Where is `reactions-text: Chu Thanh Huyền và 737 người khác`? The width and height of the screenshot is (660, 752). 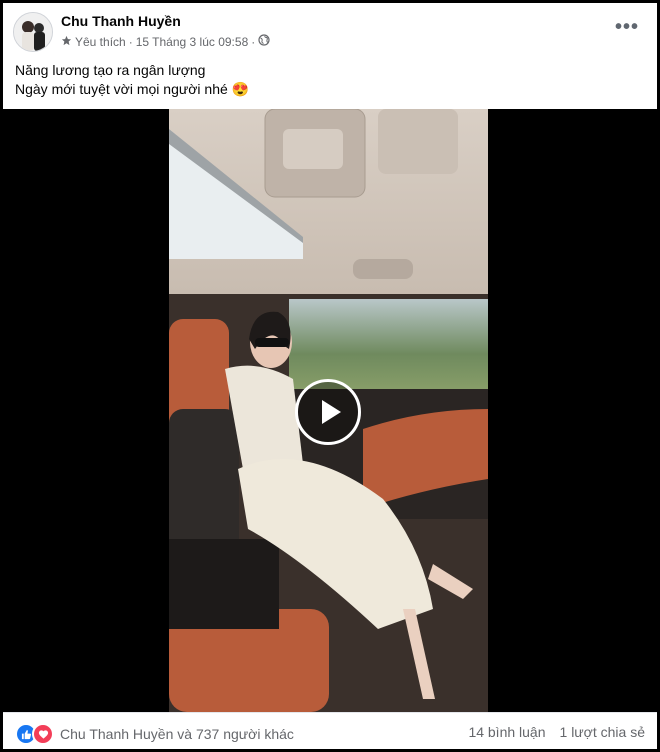 reactions-text: Chu Thanh Huyền và 737 người khác is located at coordinates (177, 734).